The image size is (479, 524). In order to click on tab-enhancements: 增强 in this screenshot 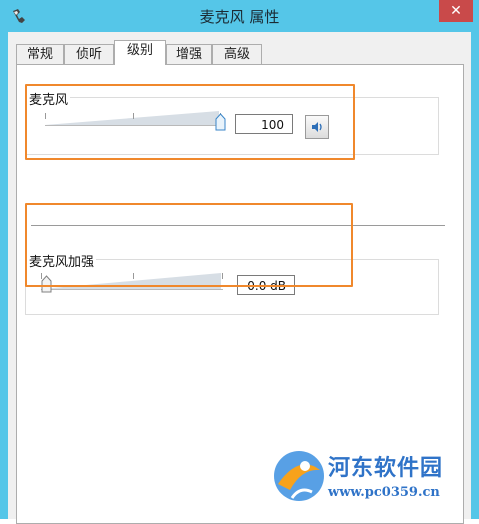, I will do `click(189, 54)`.